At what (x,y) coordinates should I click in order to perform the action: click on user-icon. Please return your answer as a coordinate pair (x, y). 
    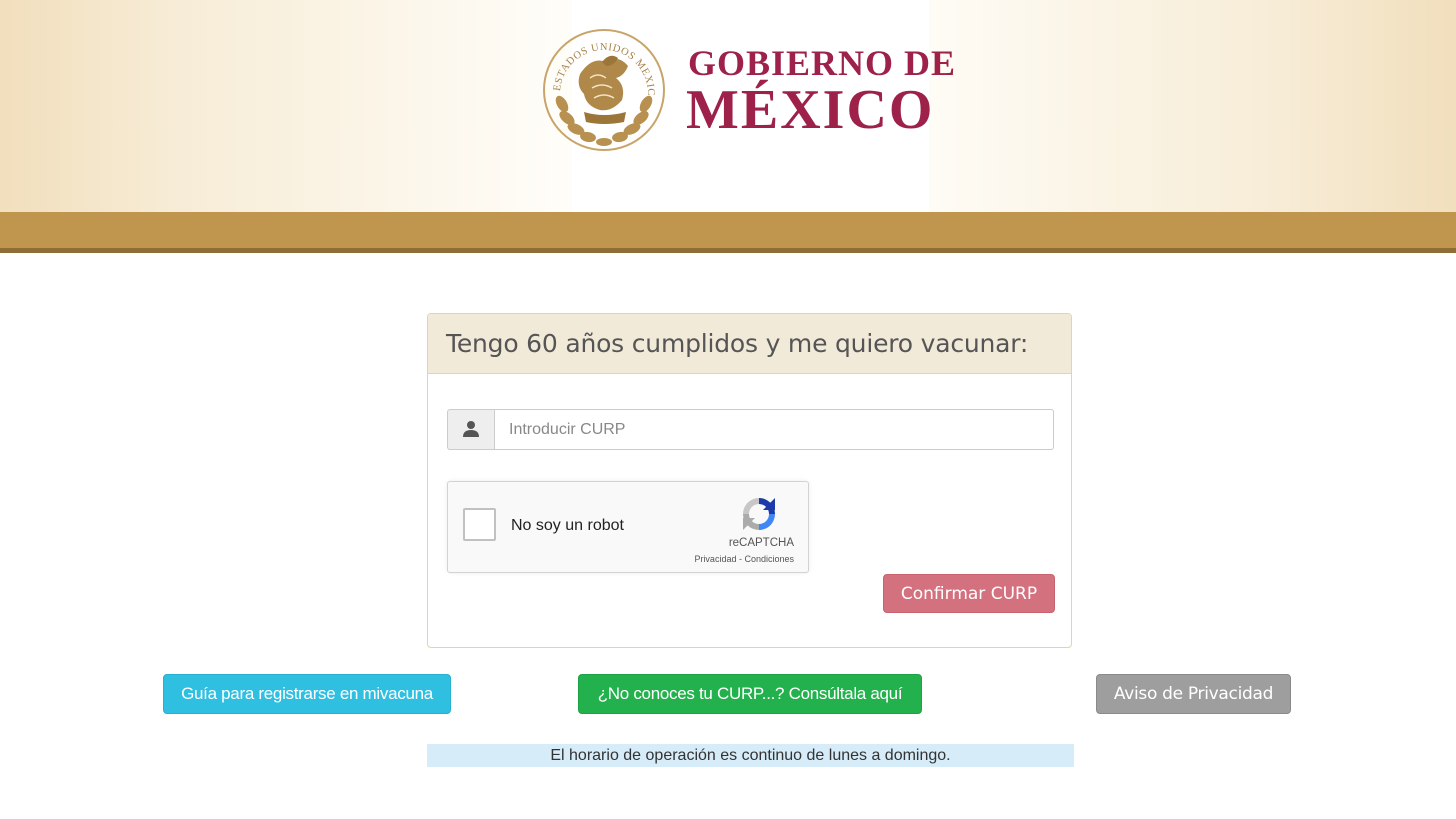
    Looking at the image, I should click on (471, 429).